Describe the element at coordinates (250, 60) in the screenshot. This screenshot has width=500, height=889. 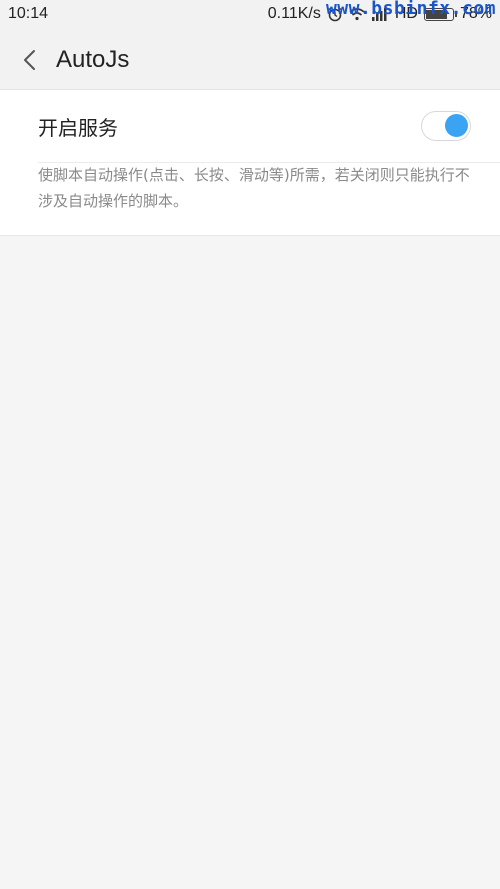
I see `toolbar: AutoJs` at that location.